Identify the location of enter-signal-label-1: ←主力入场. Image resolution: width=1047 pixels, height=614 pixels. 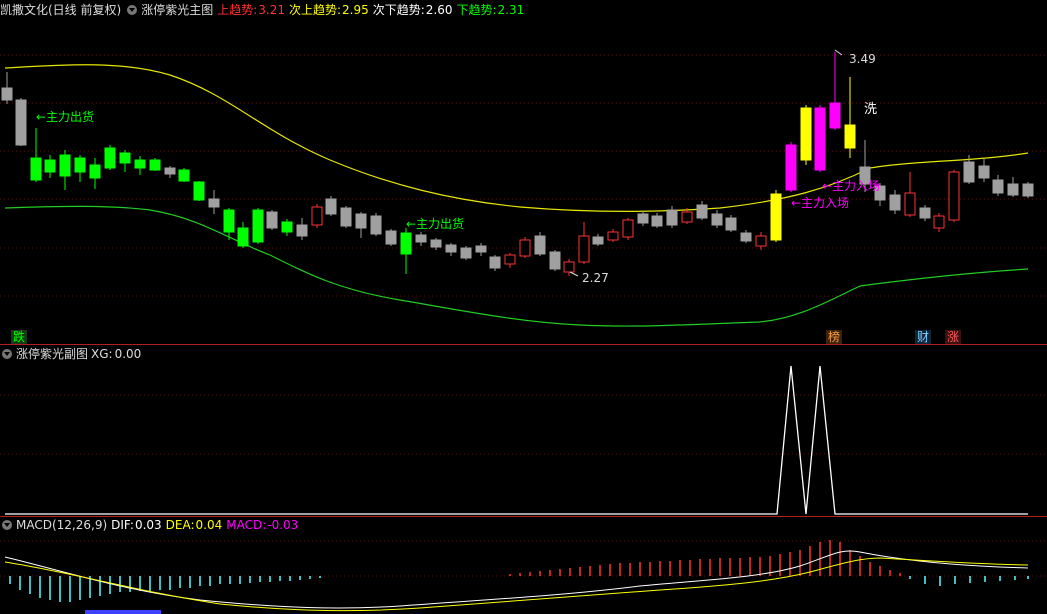
(820, 203).